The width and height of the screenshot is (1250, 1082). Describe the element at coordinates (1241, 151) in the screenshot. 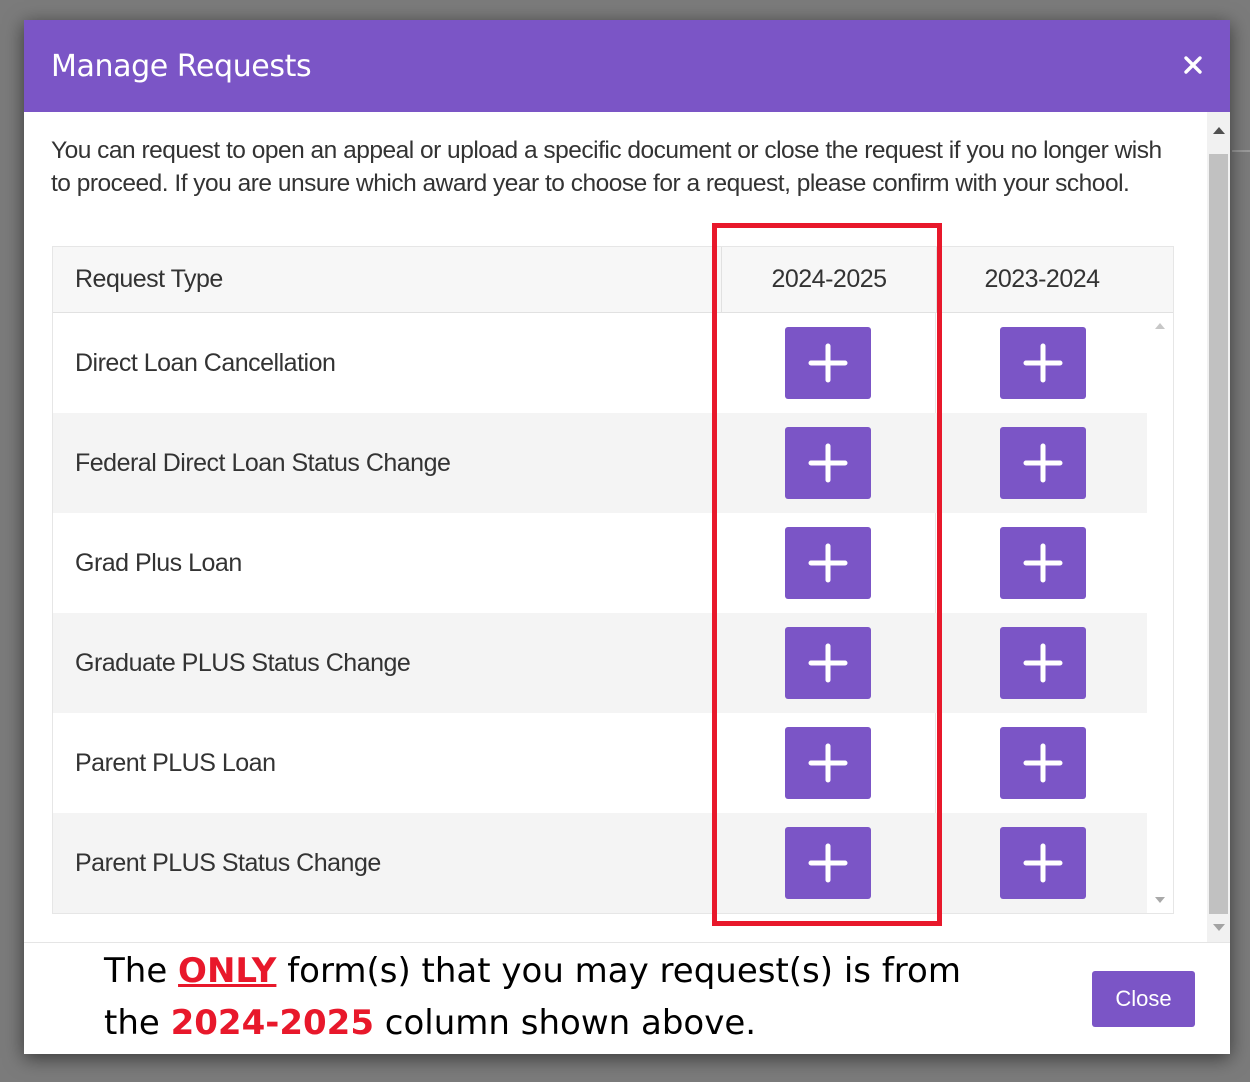

I see `backdrop-divider` at that location.